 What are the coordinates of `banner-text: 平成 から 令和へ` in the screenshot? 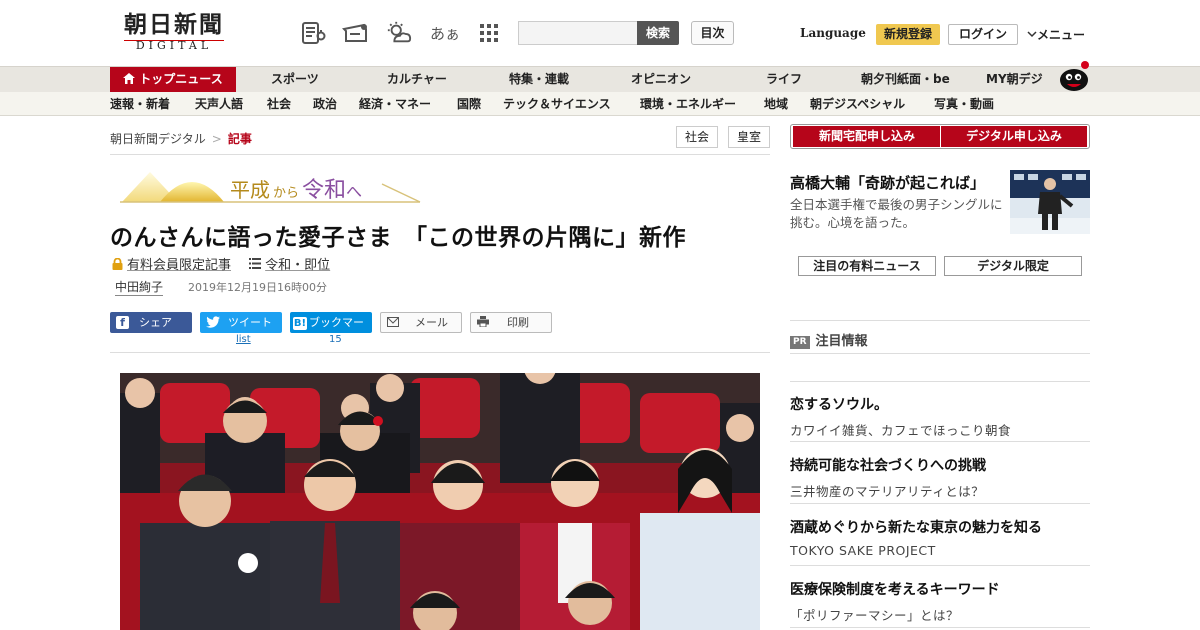 It's located at (296, 188).